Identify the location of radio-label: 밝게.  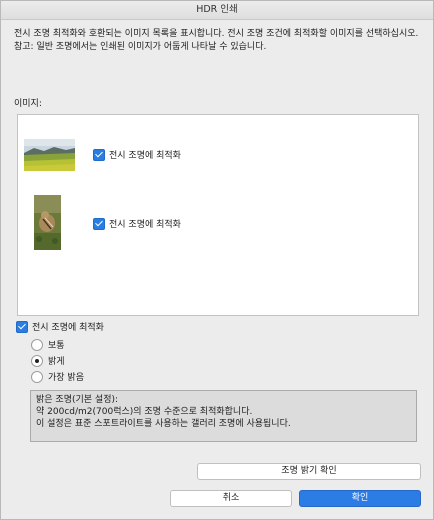
(56, 362).